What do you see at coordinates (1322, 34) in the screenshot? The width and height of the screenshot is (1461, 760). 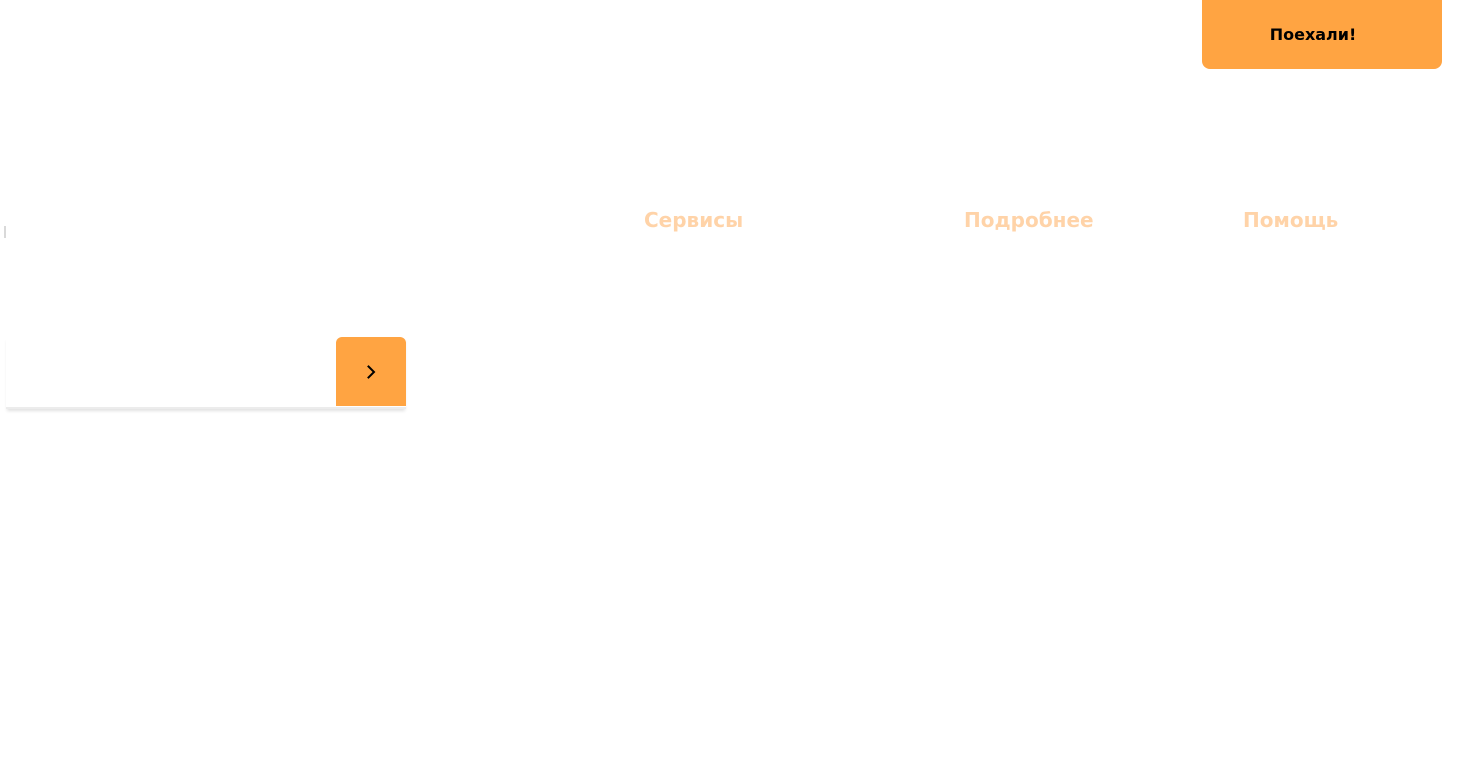 I see `go-cta-button: Поехали!` at bounding box center [1322, 34].